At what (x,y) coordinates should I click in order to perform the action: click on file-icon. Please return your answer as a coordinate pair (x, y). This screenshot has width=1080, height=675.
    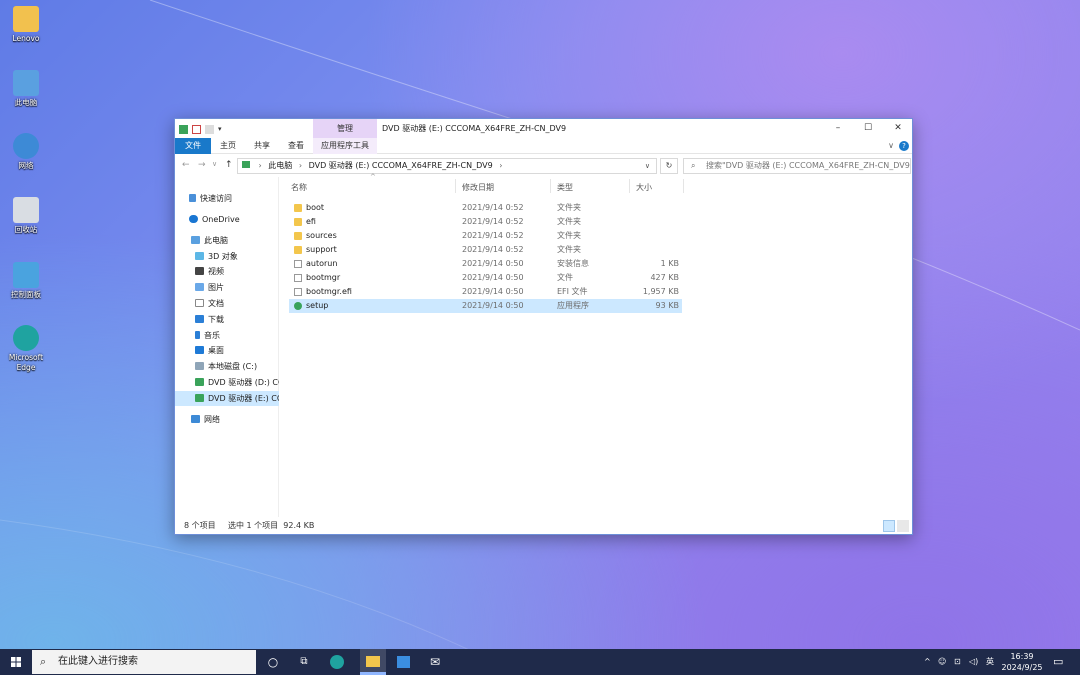
    Looking at the image, I should click on (298, 278).